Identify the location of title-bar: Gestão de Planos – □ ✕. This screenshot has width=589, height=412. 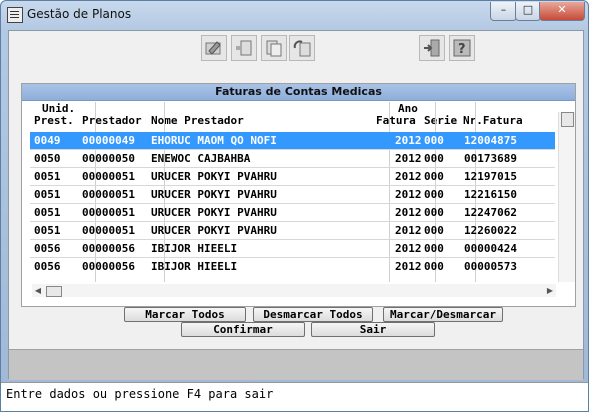
(294, 15).